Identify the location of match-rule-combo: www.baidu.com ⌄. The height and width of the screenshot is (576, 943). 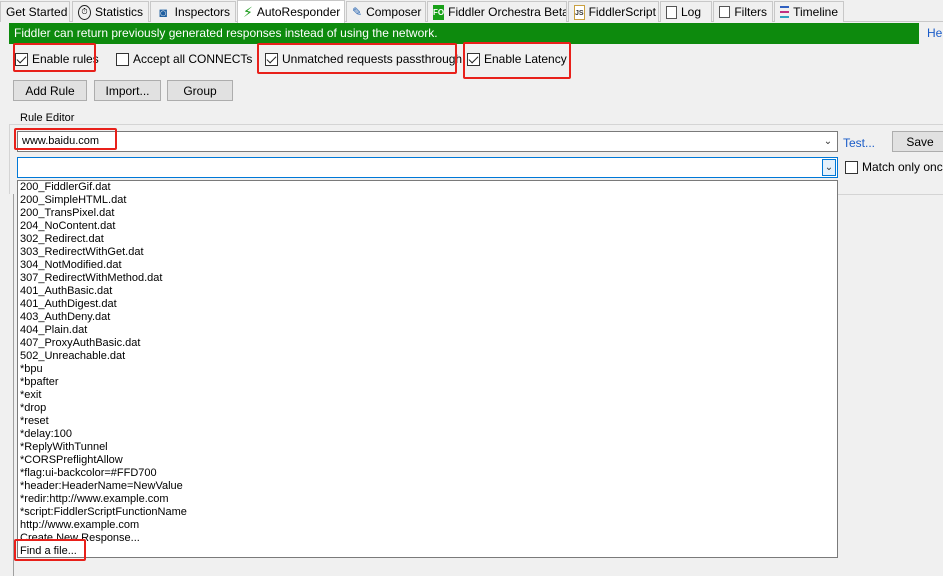
(427, 141).